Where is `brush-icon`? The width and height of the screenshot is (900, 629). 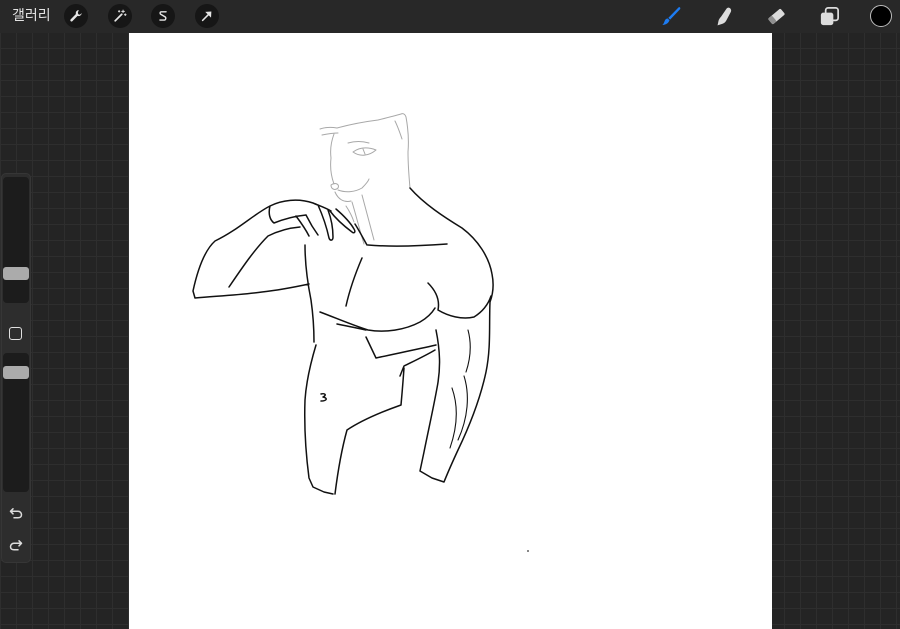
brush-icon is located at coordinates (670, 15).